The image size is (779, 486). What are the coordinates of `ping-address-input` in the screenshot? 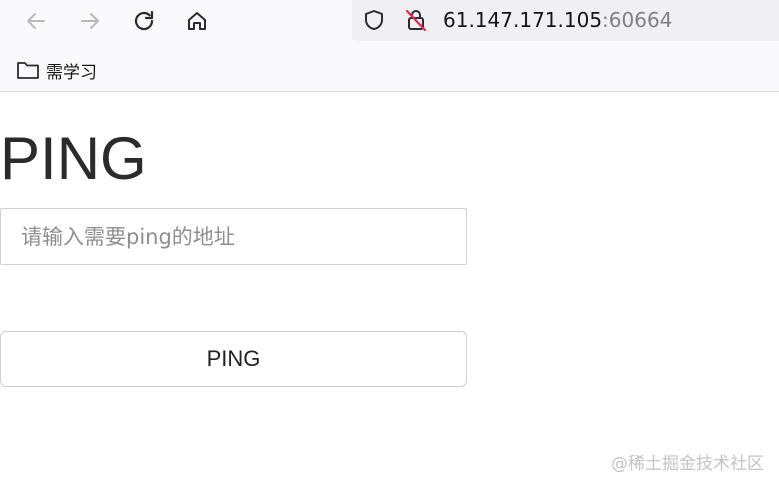 It's located at (233, 236).